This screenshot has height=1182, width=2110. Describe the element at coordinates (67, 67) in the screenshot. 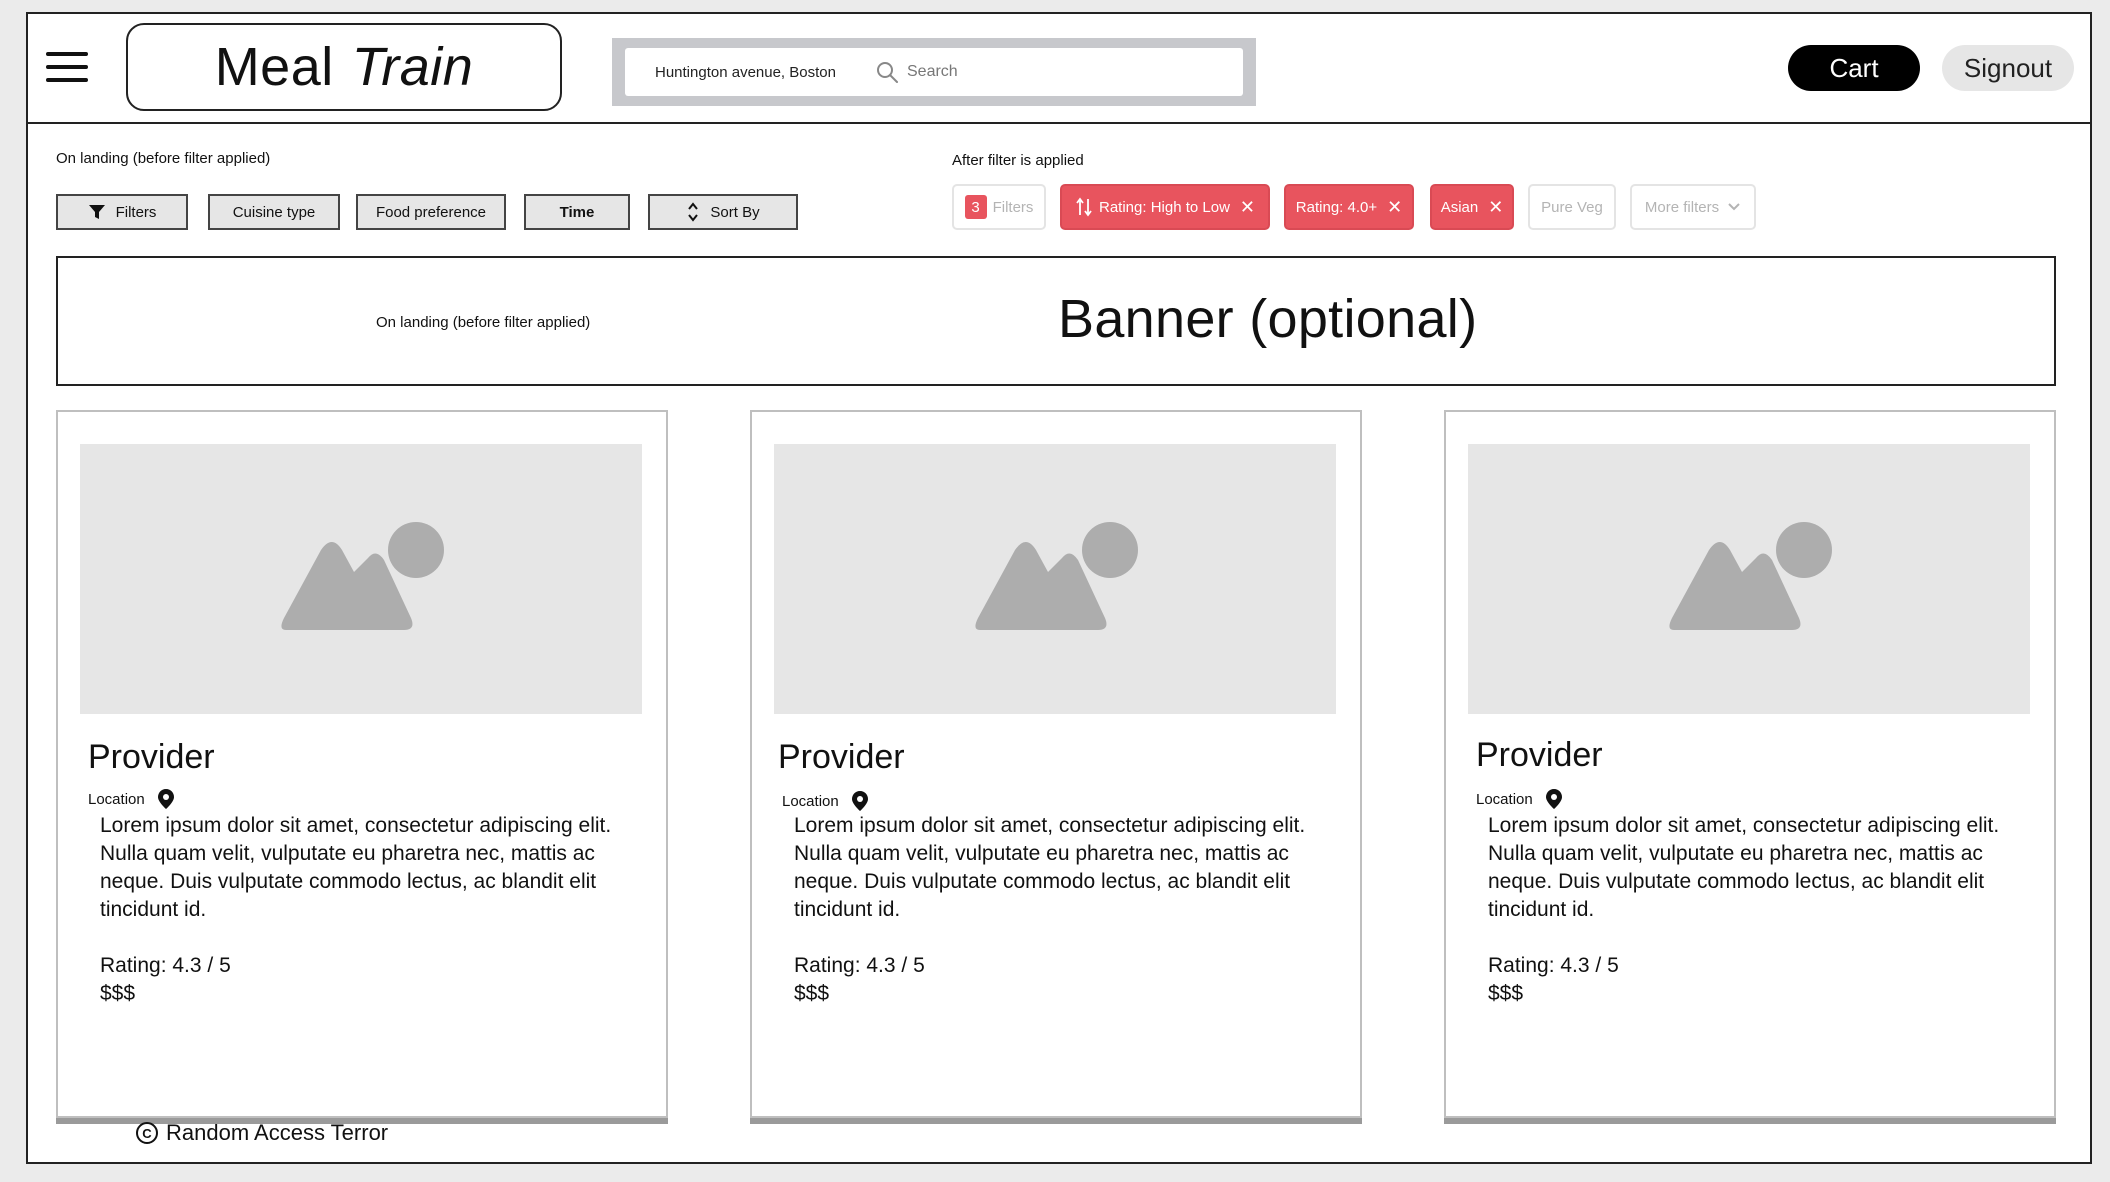

I see `menu-icon` at that location.